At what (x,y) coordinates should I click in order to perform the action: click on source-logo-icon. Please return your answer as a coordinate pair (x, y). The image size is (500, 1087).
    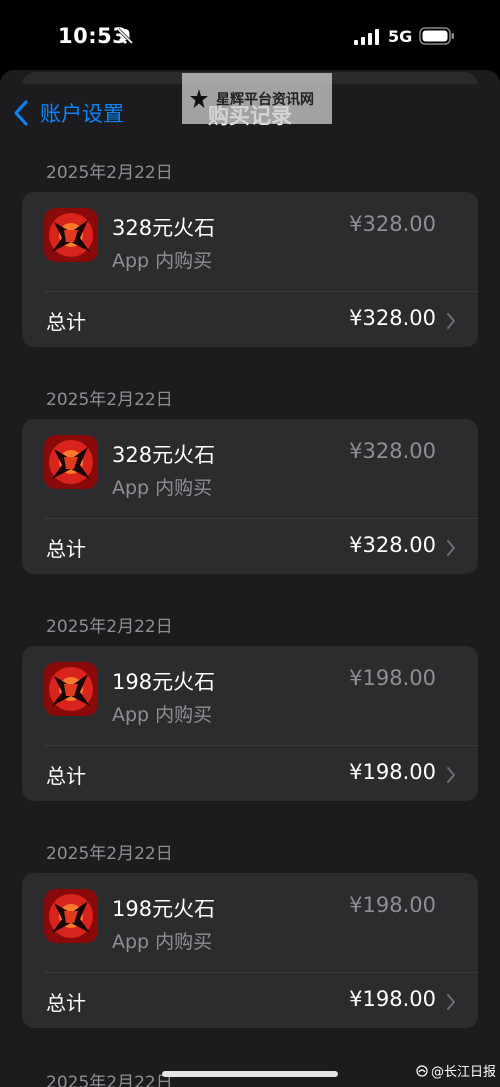
    Looking at the image, I should click on (422, 1070).